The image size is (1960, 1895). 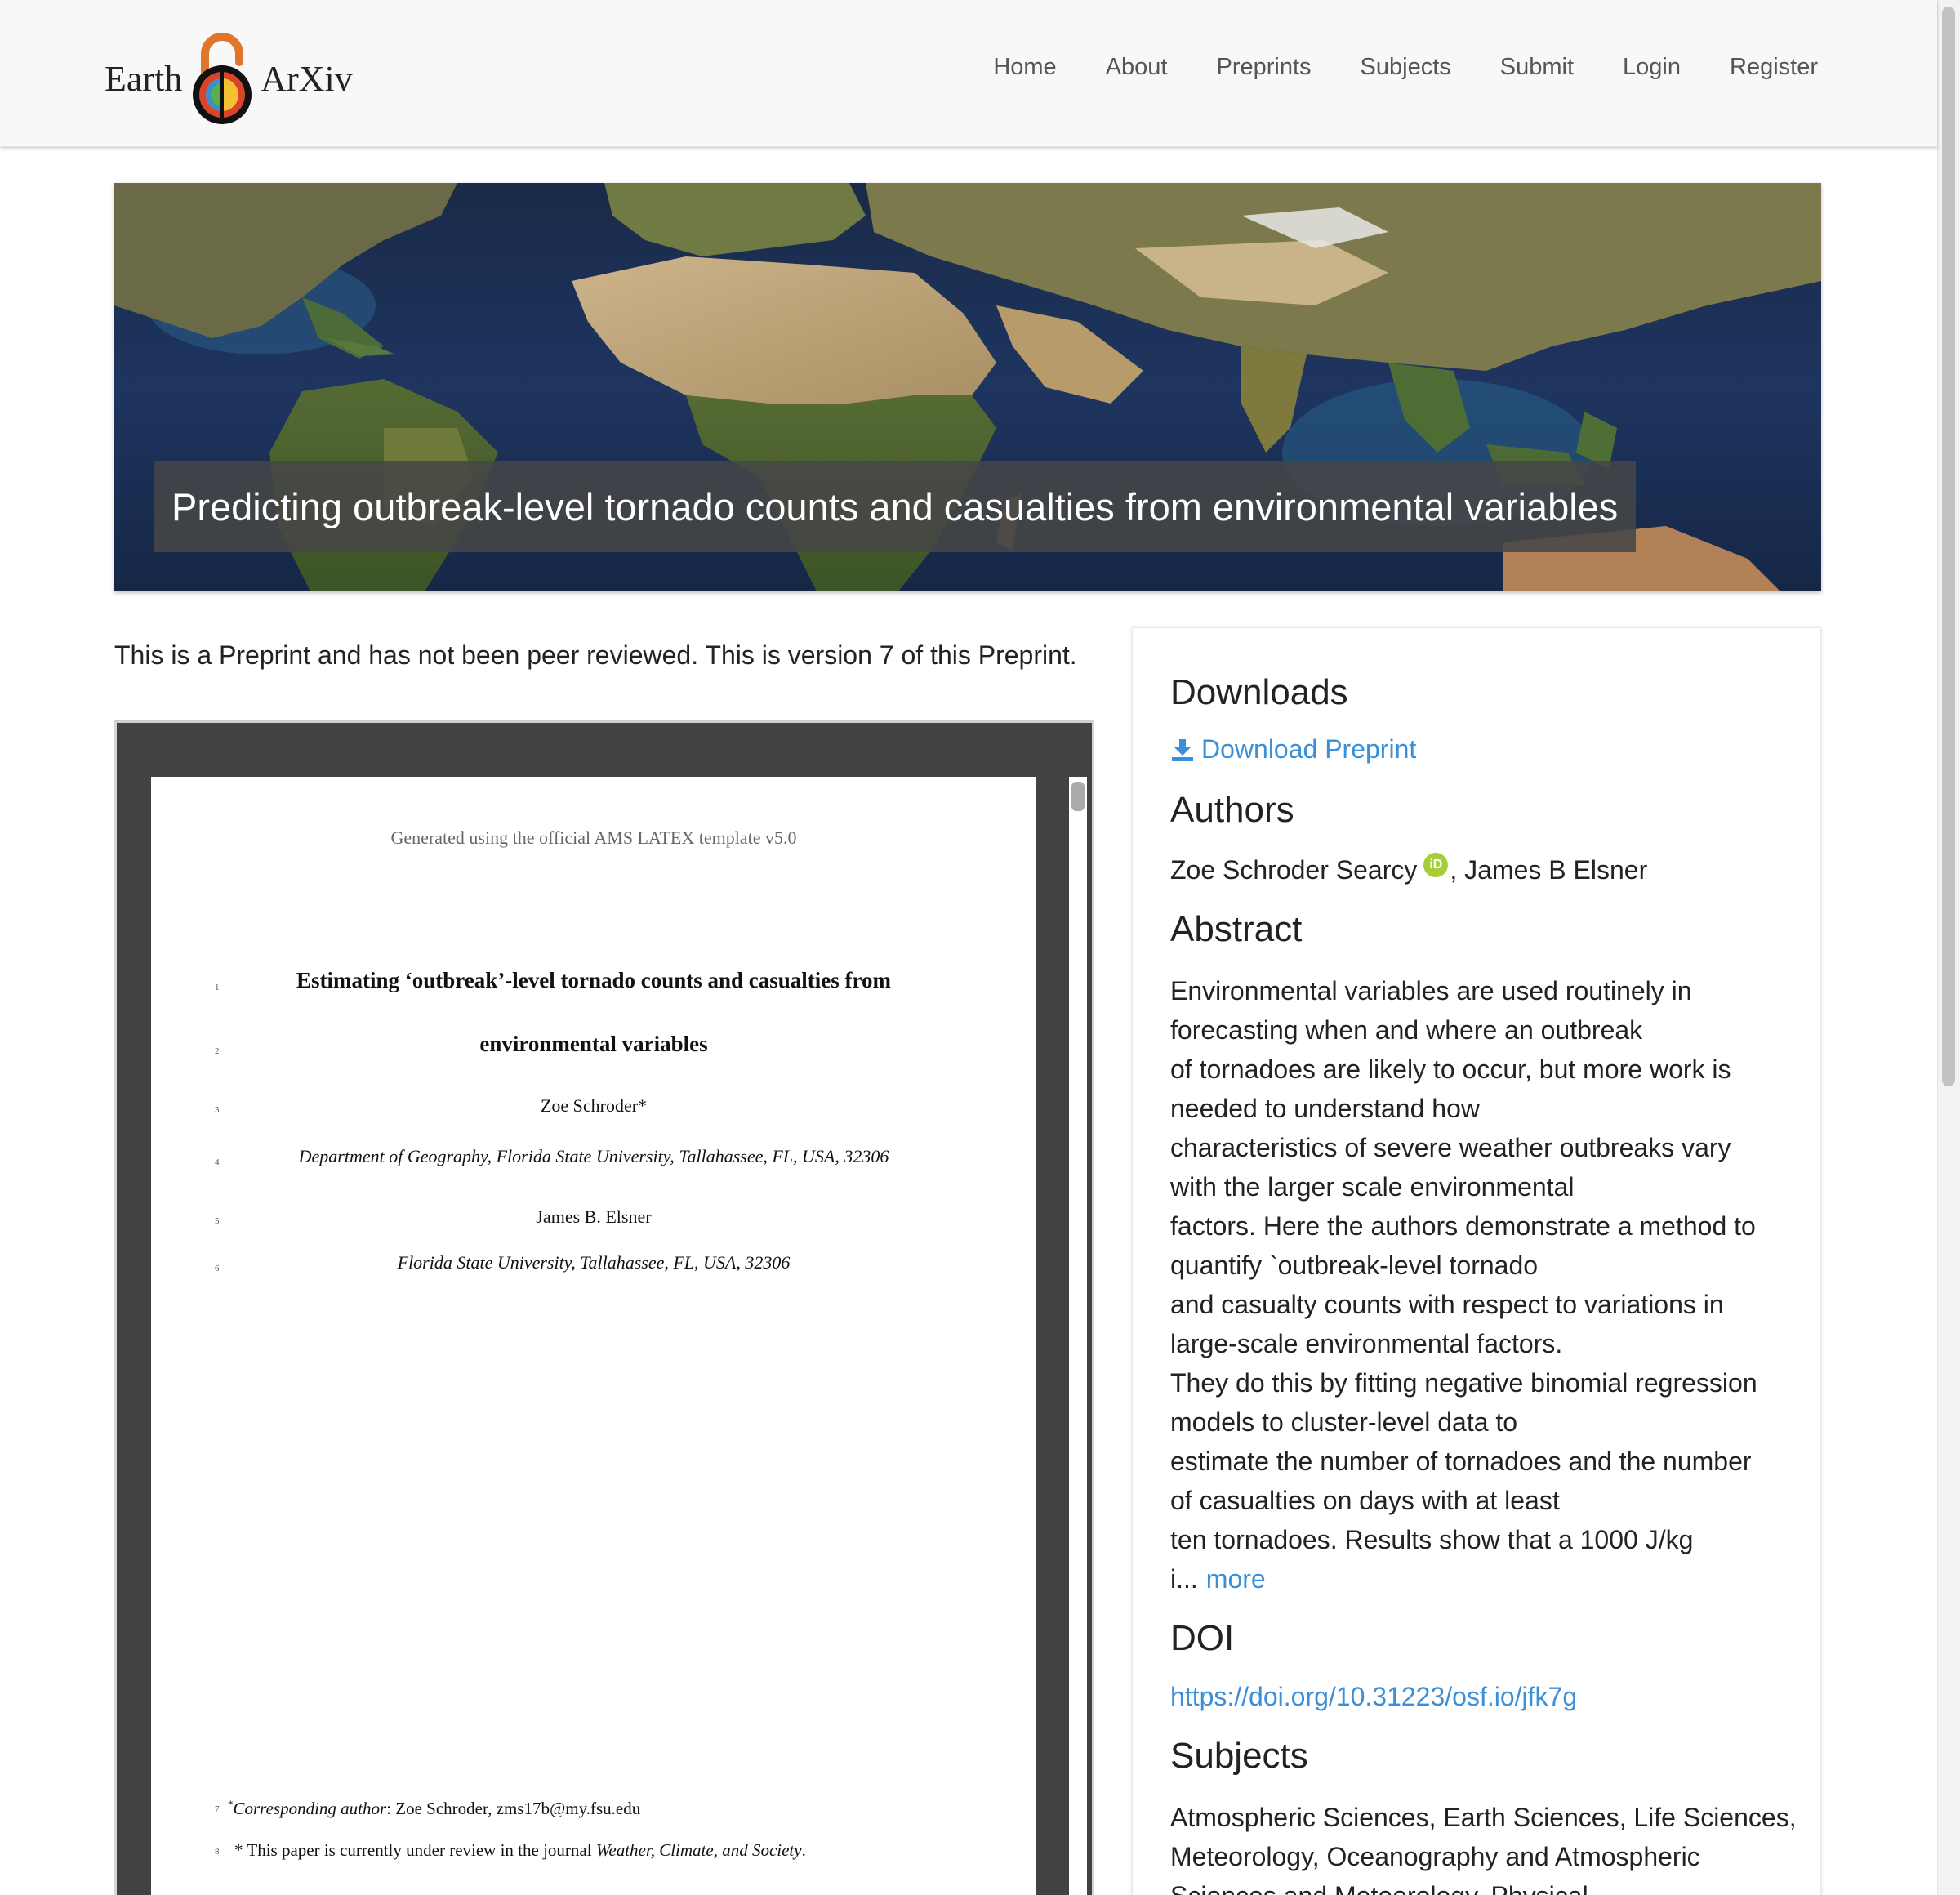 I want to click on earth-arxiv-logo: Earth ArXiv, so click(x=229, y=78).